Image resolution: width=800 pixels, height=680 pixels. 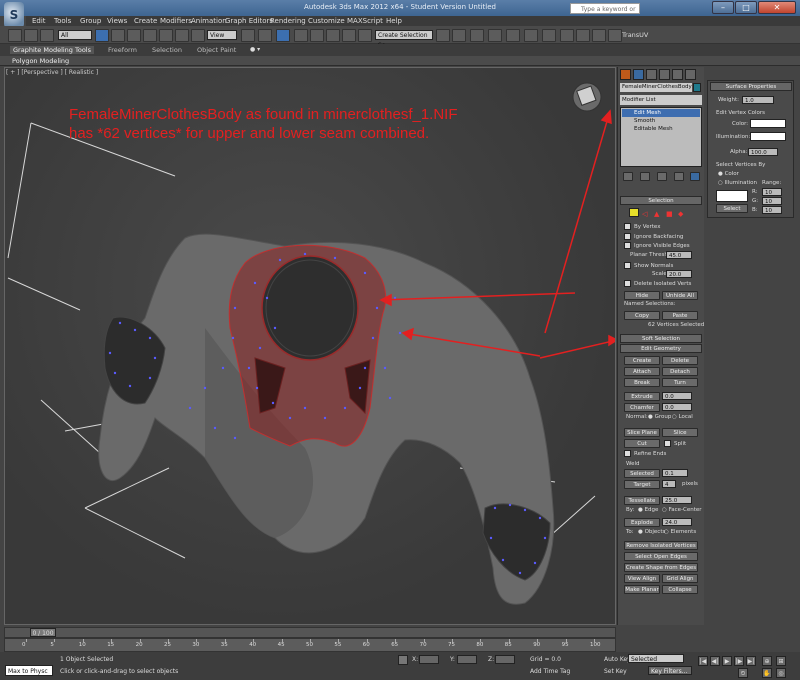 What do you see at coordinates (365, 35) in the screenshot?
I see `edit-named-selection-icon` at bounding box center [365, 35].